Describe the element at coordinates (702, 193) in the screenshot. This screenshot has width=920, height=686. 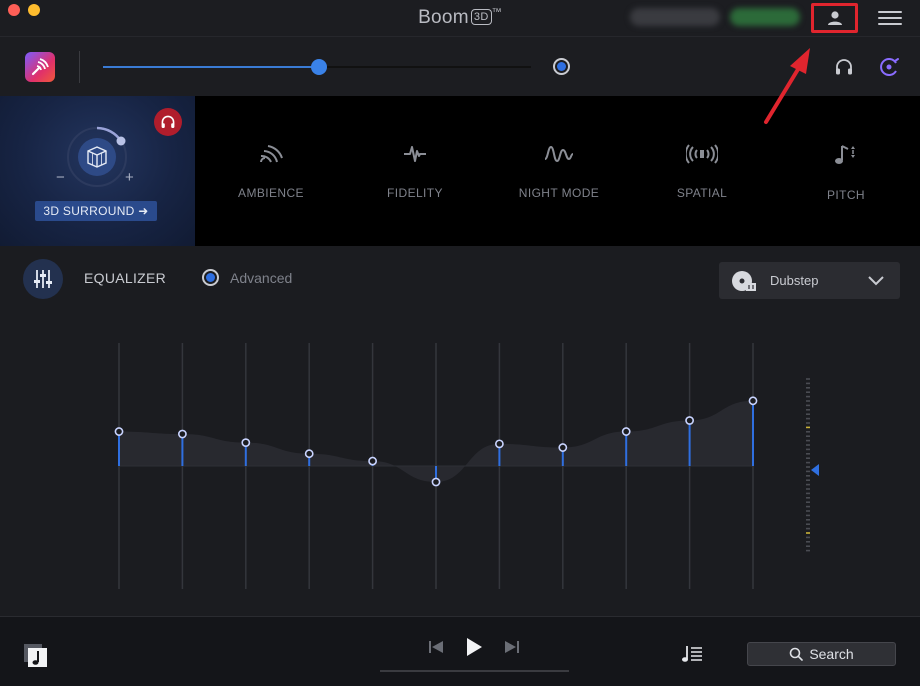
I see `effect-label: SPATIAL` at that location.